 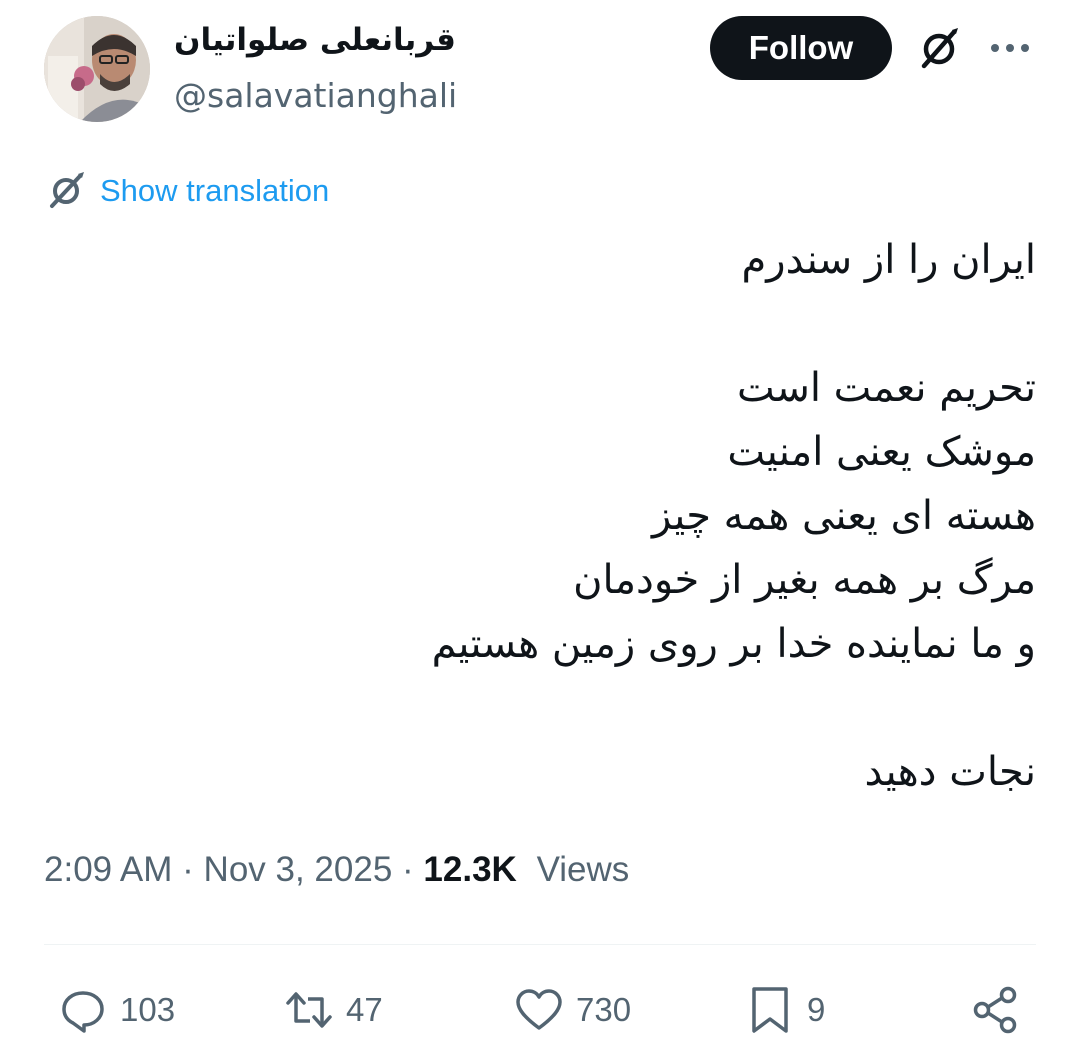 What do you see at coordinates (67, 190) in the screenshot?
I see `translate-icon` at bounding box center [67, 190].